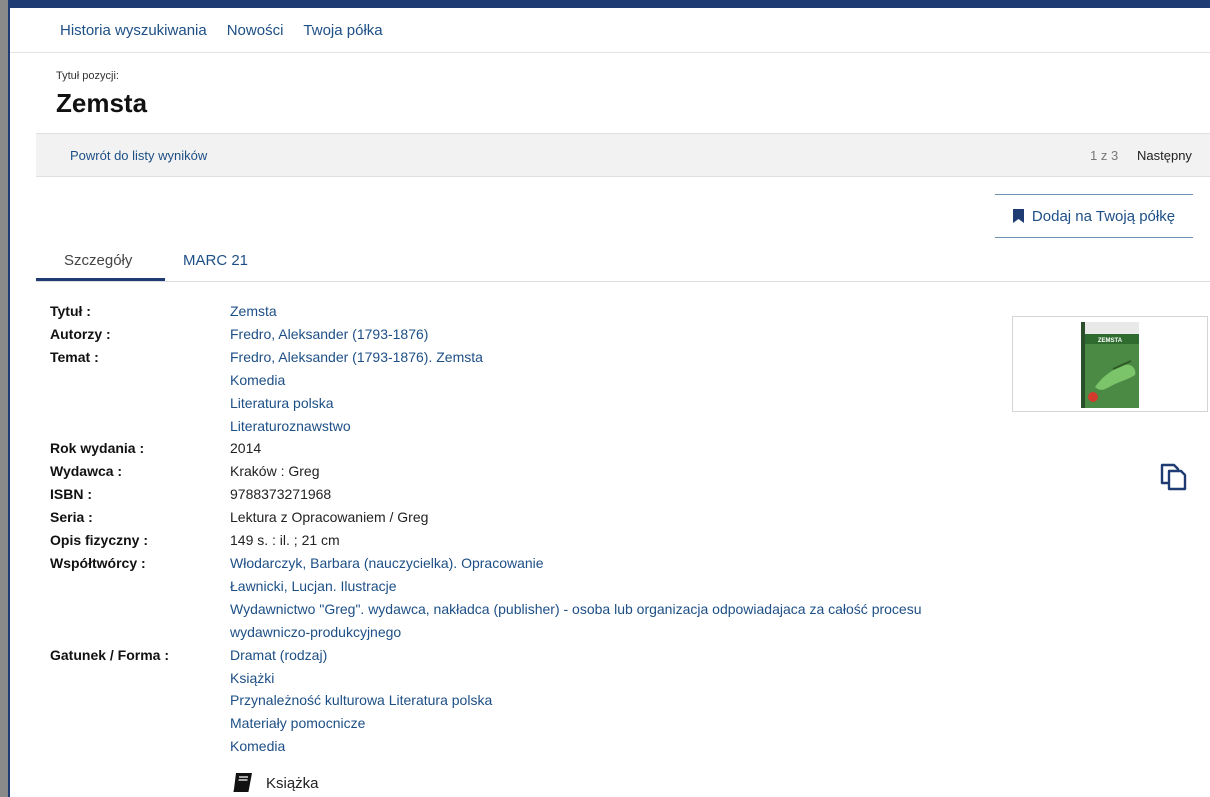  I want to click on cover-banner-text: ZEMSTA, so click(1110, 341).